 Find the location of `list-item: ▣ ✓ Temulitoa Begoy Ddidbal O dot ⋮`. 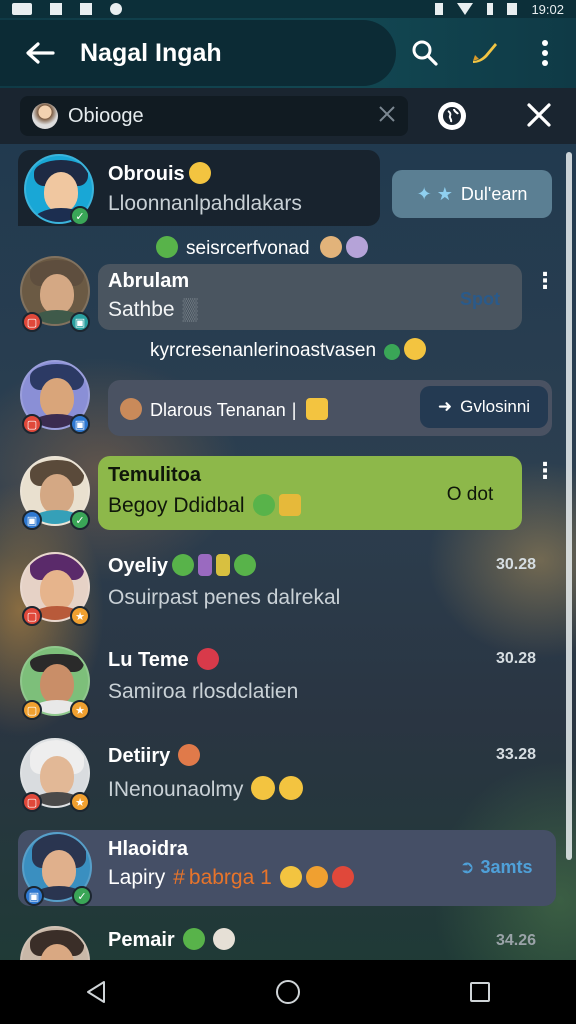

list-item: ▣ ✓ Temulitoa Begoy Ddidbal O dot ⋮ is located at coordinates (283, 493).